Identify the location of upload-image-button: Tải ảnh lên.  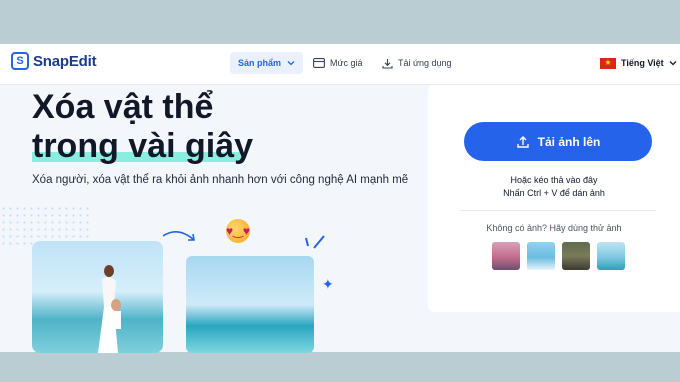
(558, 141).